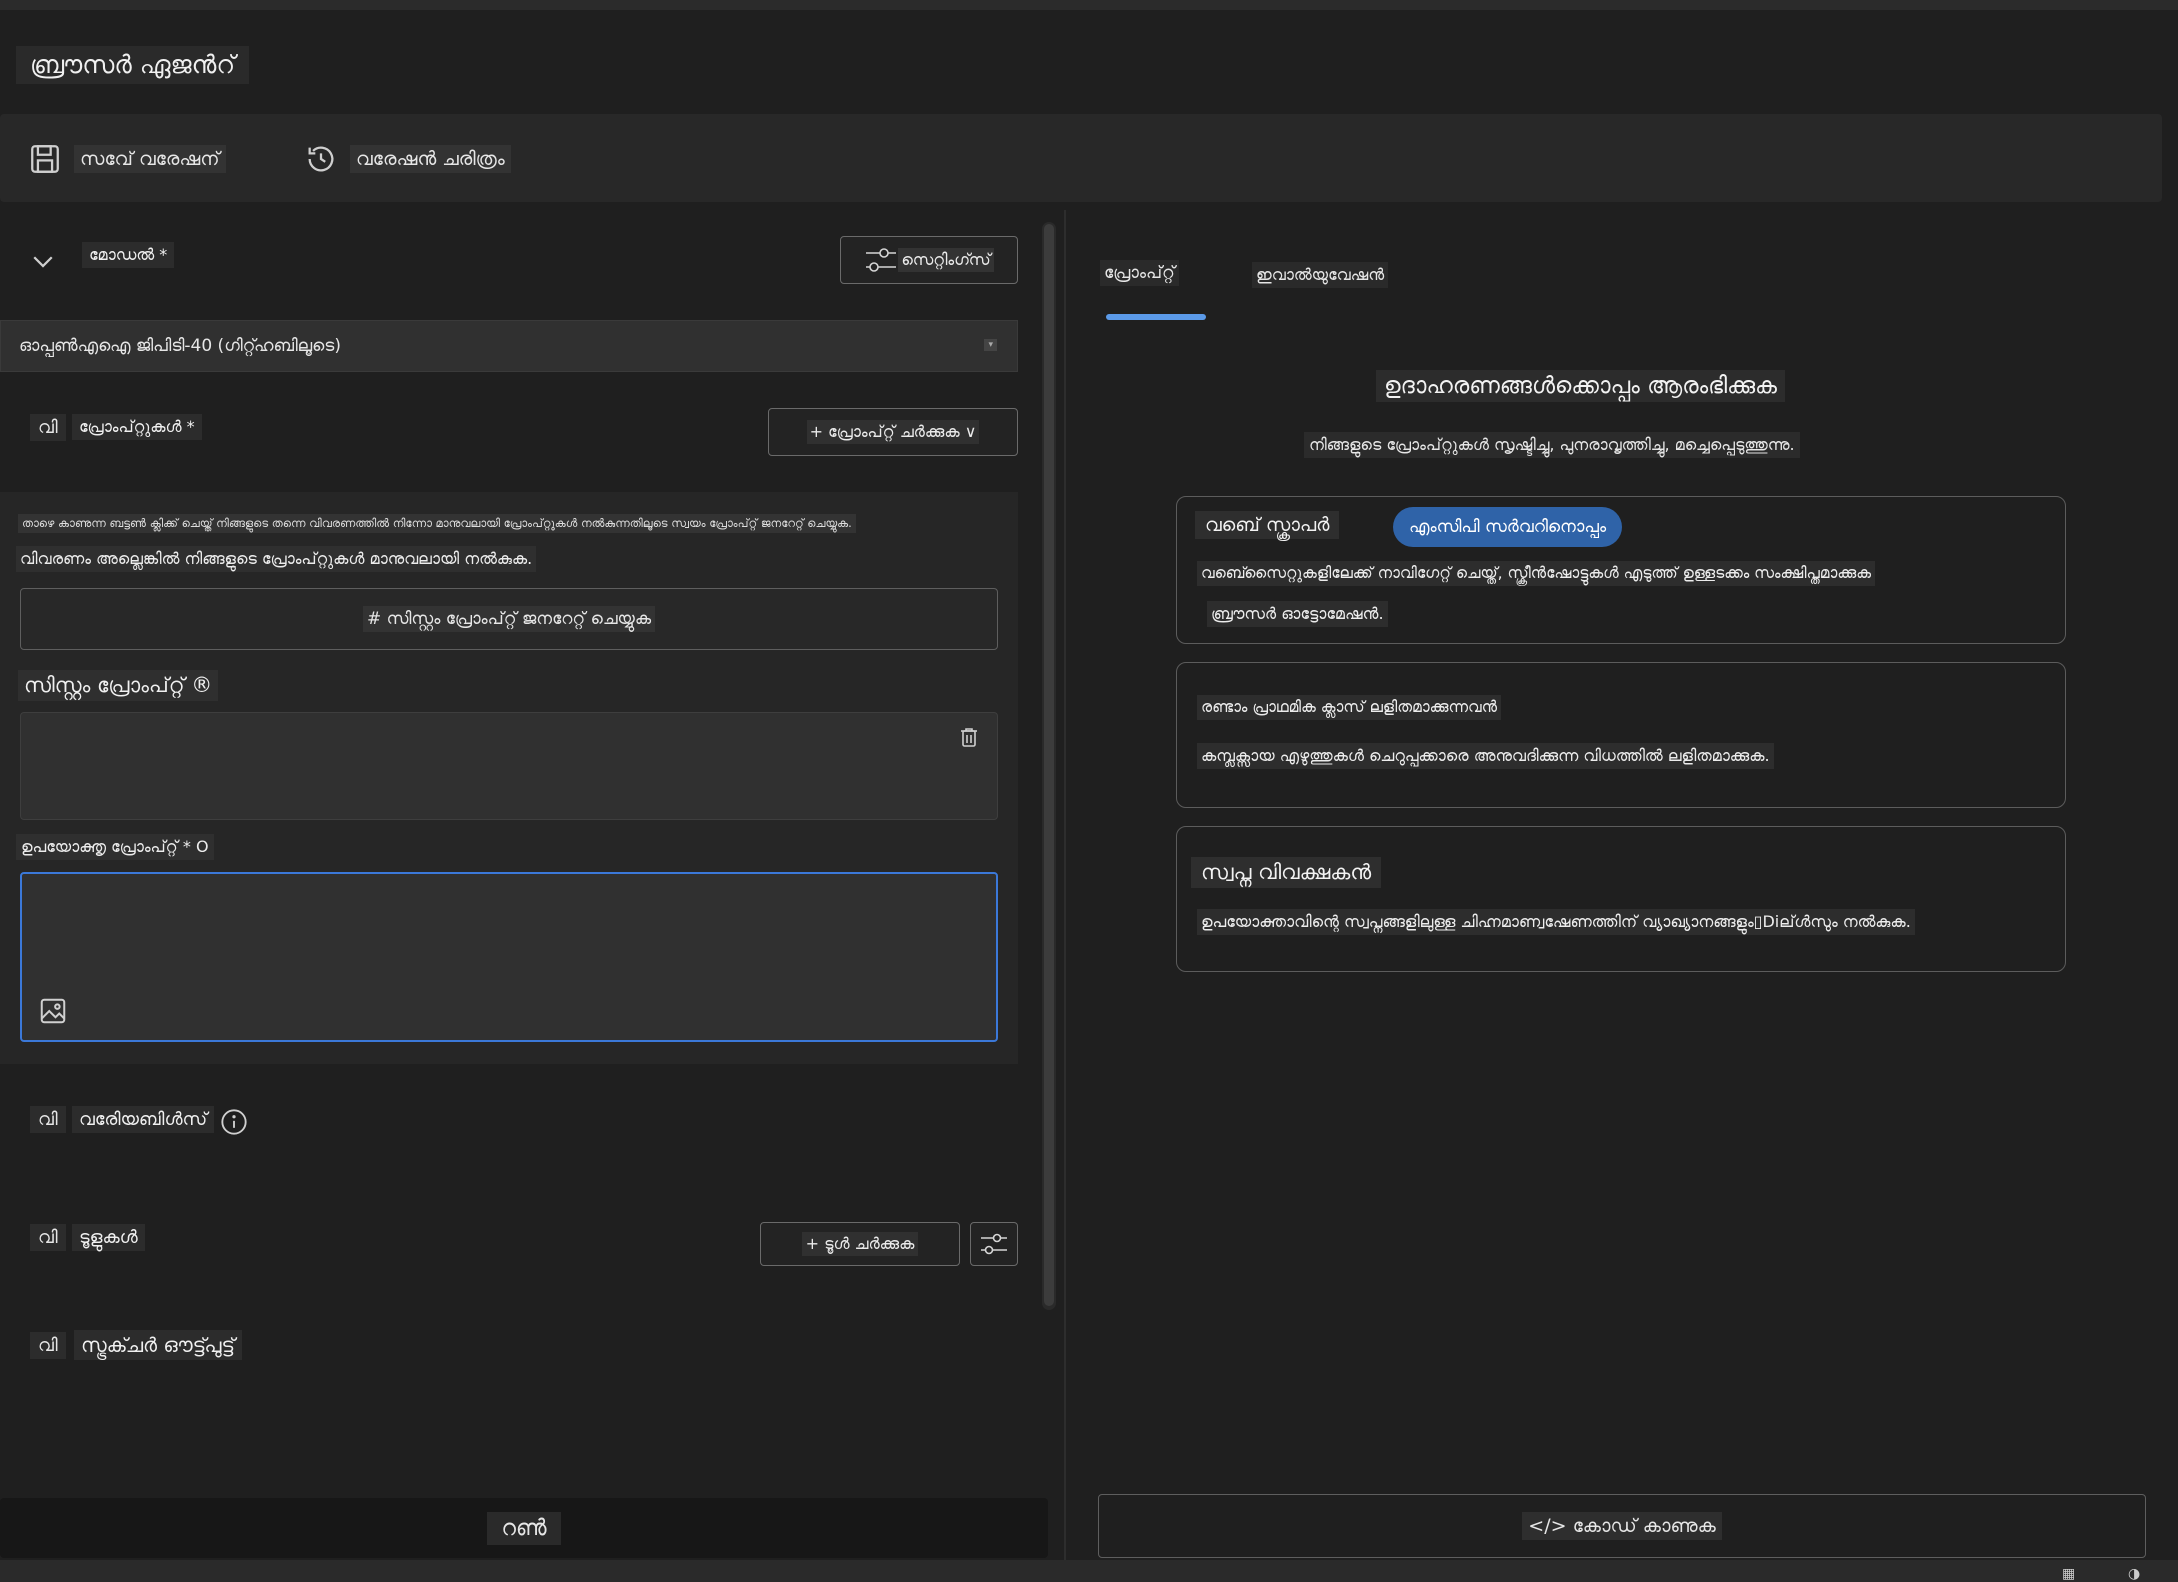 This screenshot has height=1582, width=2178. Describe the element at coordinates (1267, 525) in the screenshot. I see `card-title: വബെ് സ്ക്രാപര്‍` at that location.